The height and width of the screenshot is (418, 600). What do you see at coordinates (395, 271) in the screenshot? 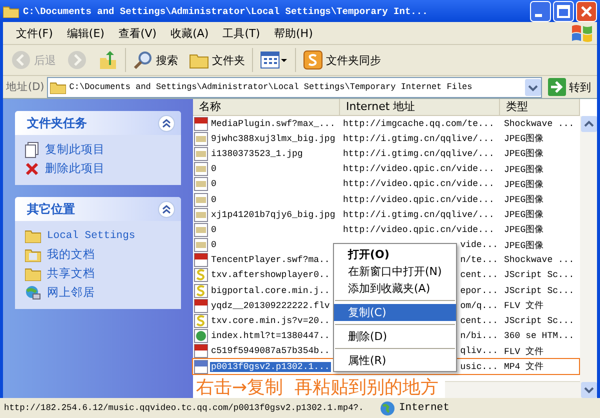
I see `menu-item: 在新窗口中打开(N)` at bounding box center [395, 271].